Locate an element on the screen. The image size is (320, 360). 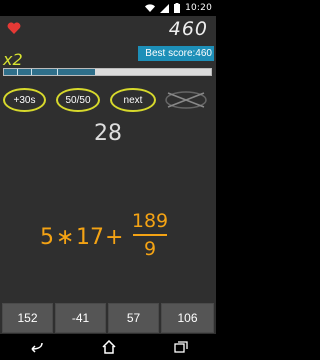
home-icon is located at coordinates (109, 347).